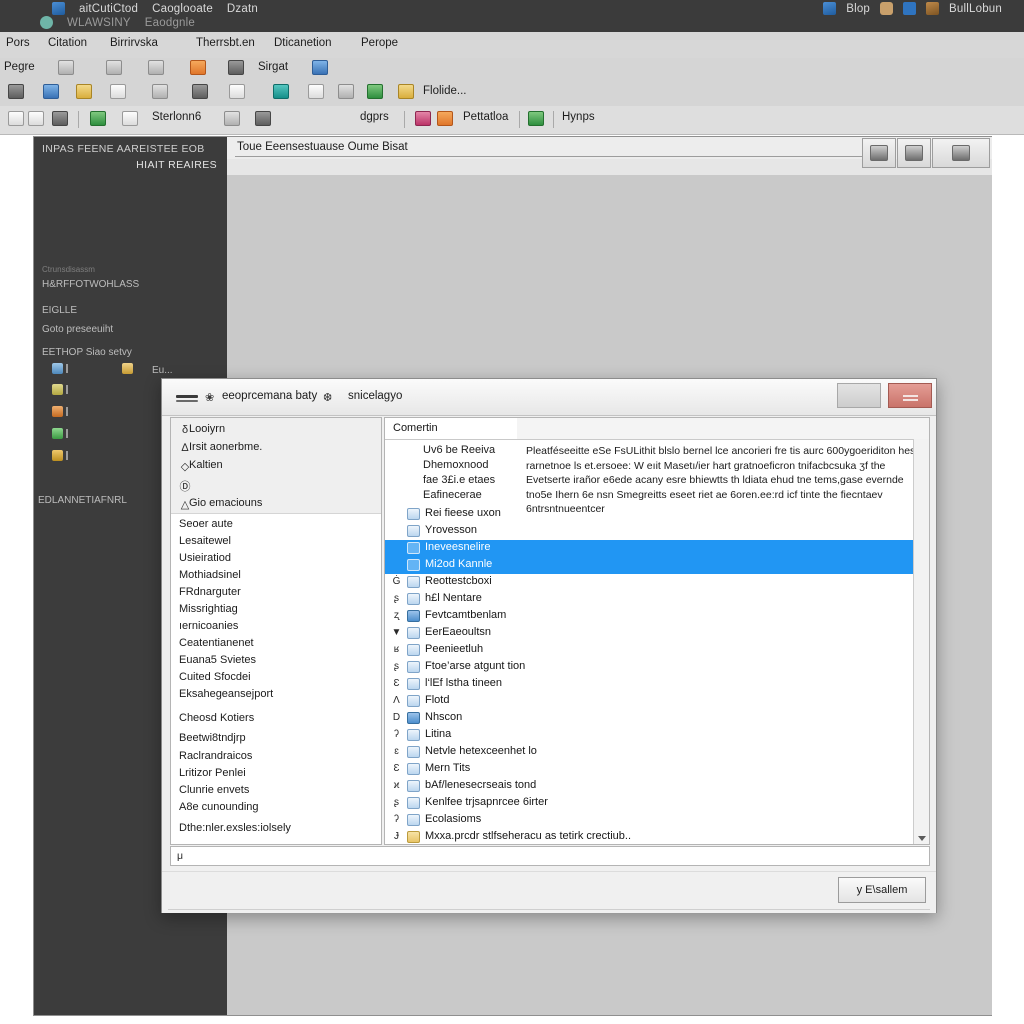 Image resolution: width=1024 pixels, height=1024 pixels. I want to click on wrench-icon, so click(200, 91).